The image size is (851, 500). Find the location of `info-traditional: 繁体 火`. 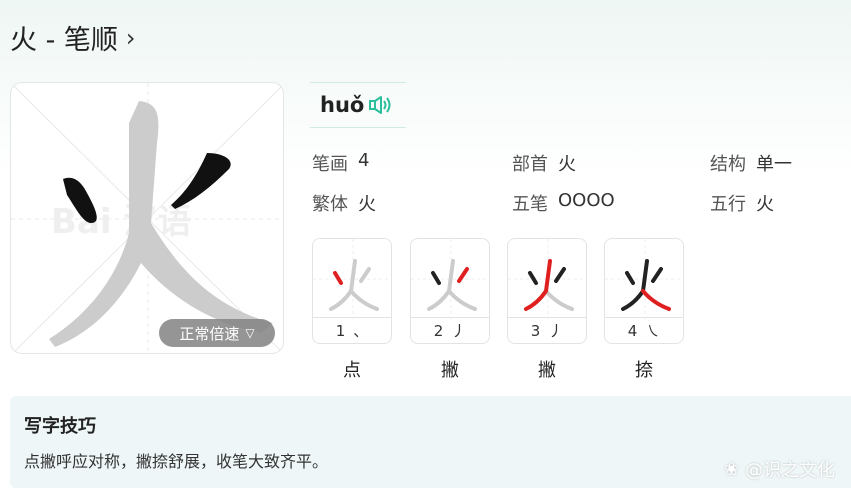

info-traditional: 繁体 火 is located at coordinates (344, 203).